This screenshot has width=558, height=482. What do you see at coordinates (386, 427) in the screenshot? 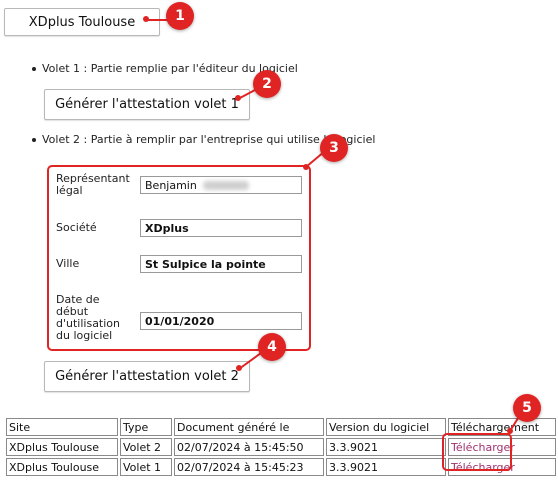
I see `header-version: Version du logiciel` at bounding box center [386, 427].